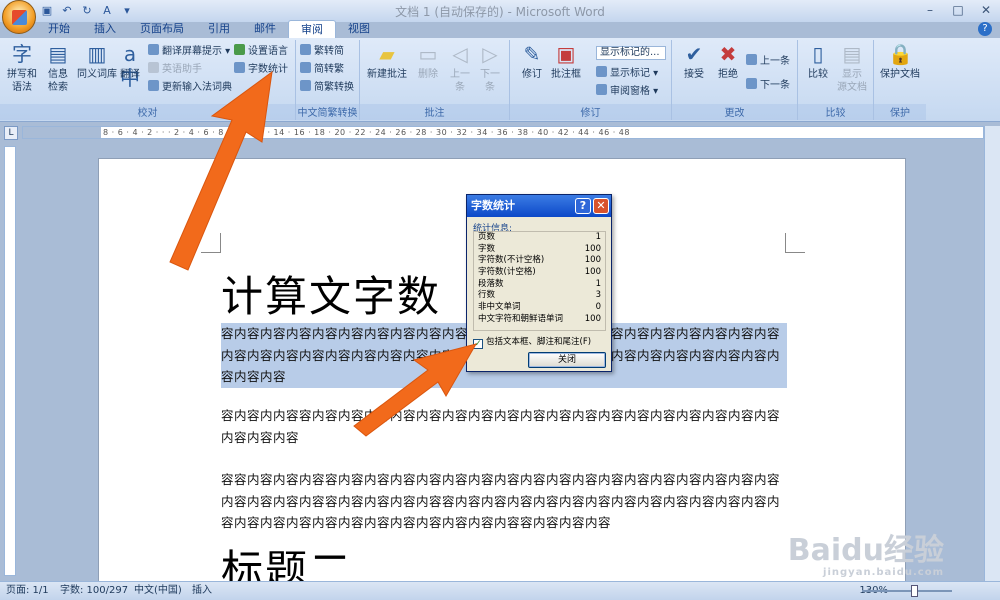  What do you see at coordinates (490, 68) in the screenshot?
I see `next-comment-button: ▷ 下一 条` at bounding box center [490, 68].